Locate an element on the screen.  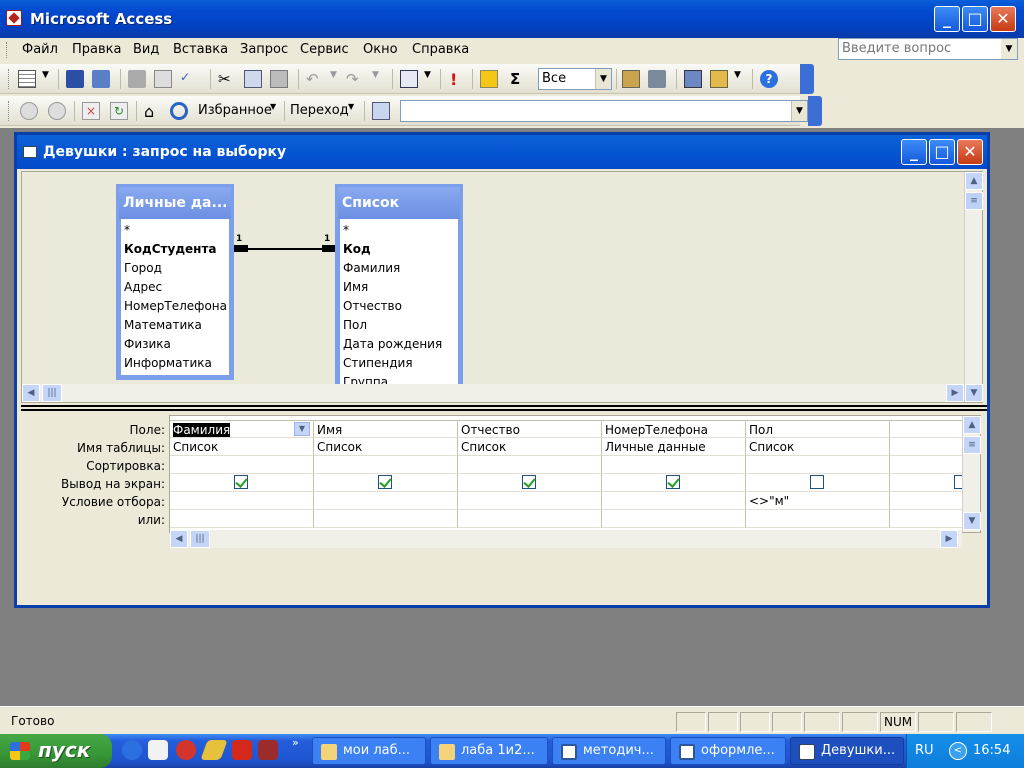
acrobat-icon is located at coordinates (242, 750).